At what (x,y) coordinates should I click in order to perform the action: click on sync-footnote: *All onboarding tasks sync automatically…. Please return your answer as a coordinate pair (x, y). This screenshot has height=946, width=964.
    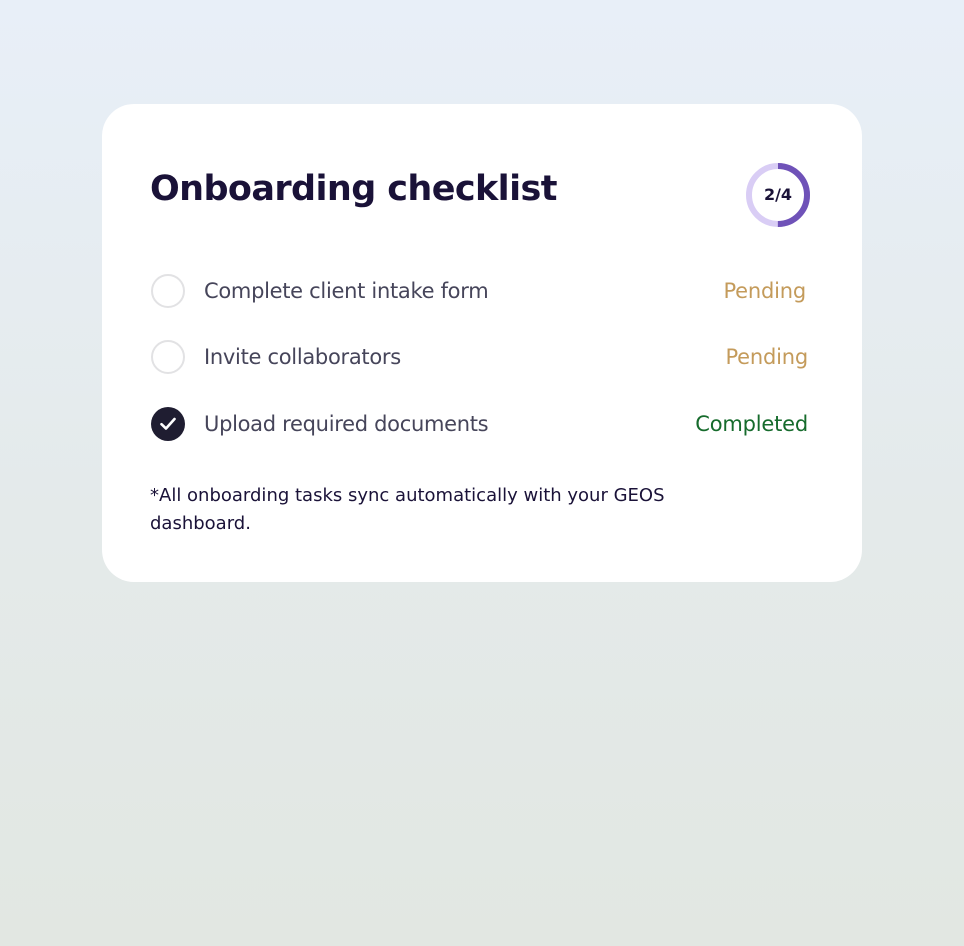
    Looking at the image, I should click on (407, 509).